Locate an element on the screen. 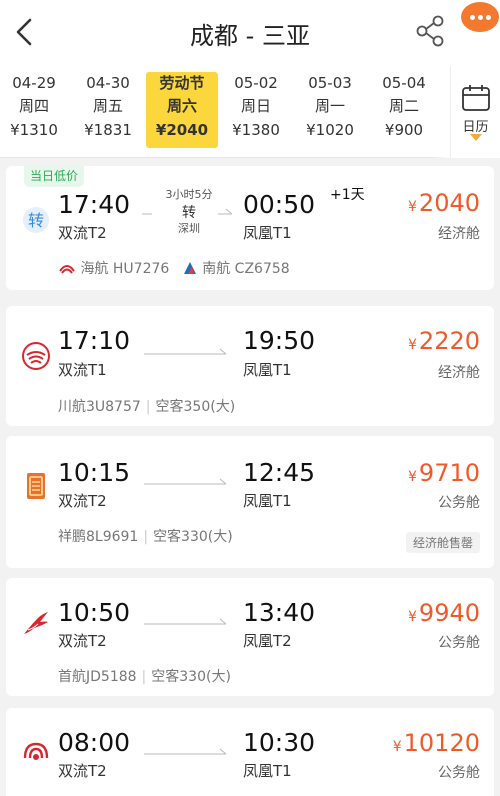 The width and height of the screenshot is (500, 796). arrival-time: 10:30 is located at coordinates (279, 742).